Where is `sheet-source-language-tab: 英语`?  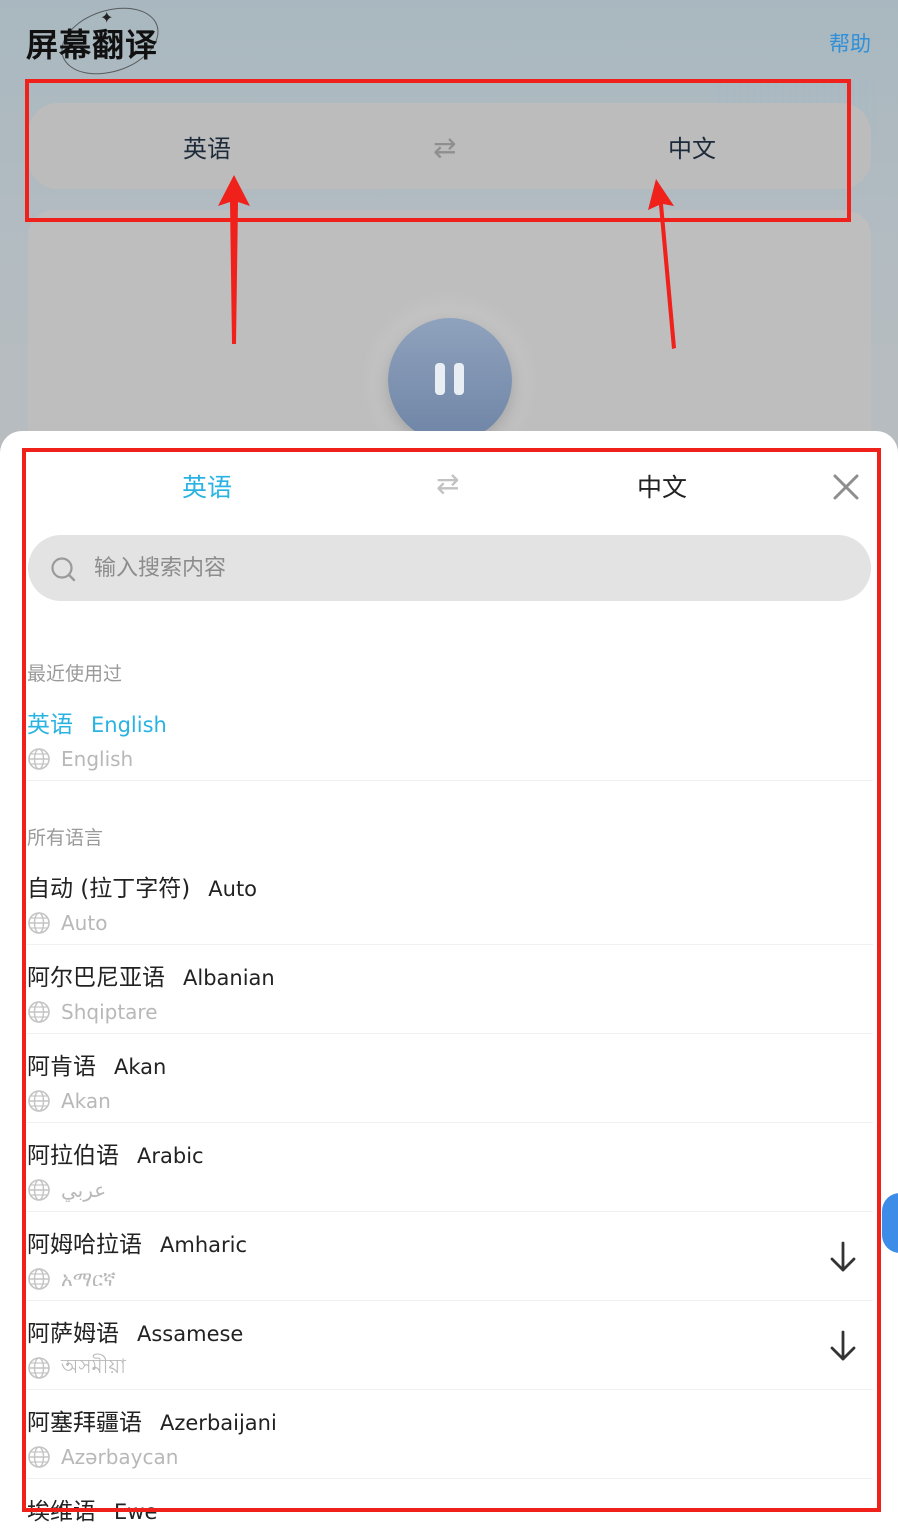
sheet-source-language-tab: 英语 is located at coordinates (207, 486).